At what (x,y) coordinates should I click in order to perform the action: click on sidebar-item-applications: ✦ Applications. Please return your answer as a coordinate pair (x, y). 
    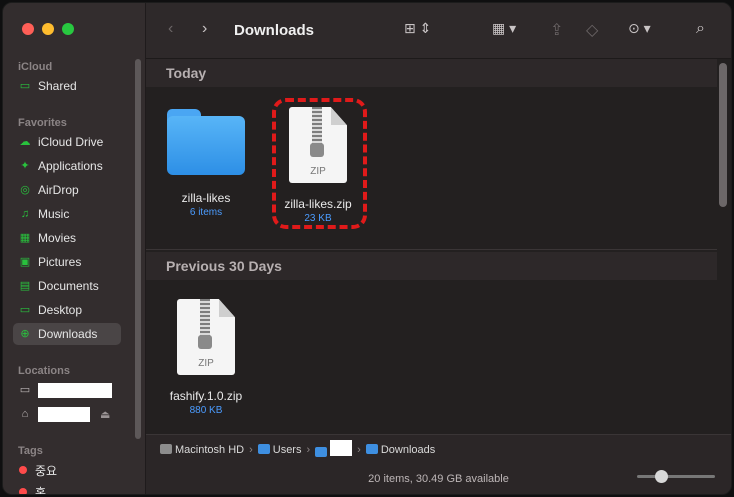
    Looking at the image, I should click on (67, 166).